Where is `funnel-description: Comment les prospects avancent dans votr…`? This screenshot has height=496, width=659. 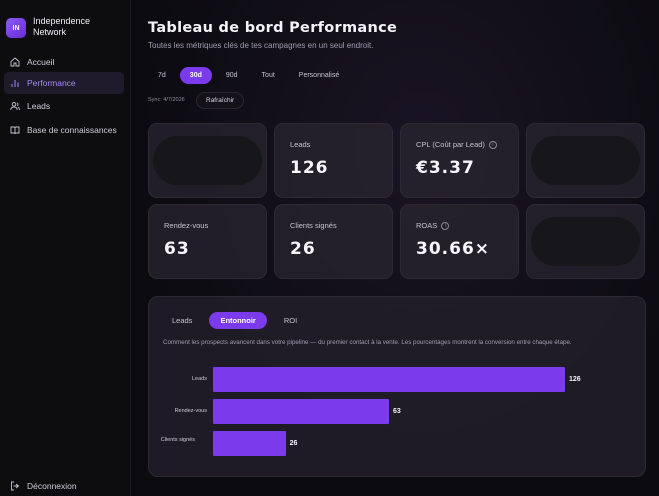
funnel-description: Comment les prospects avancent dans votr… is located at coordinates (367, 342).